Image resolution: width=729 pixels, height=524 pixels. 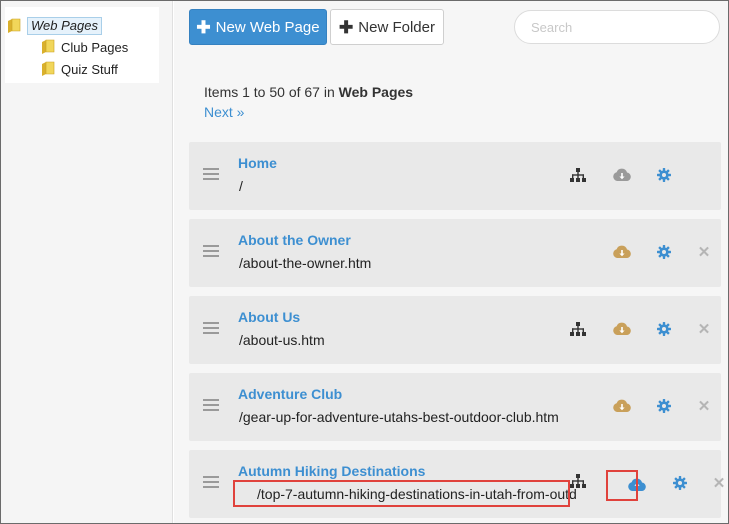 What do you see at coordinates (271, 92) in the screenshot?
I see `pager-prefix: Items 1 to 50 of 67 in` at bounding box center [271, 92].